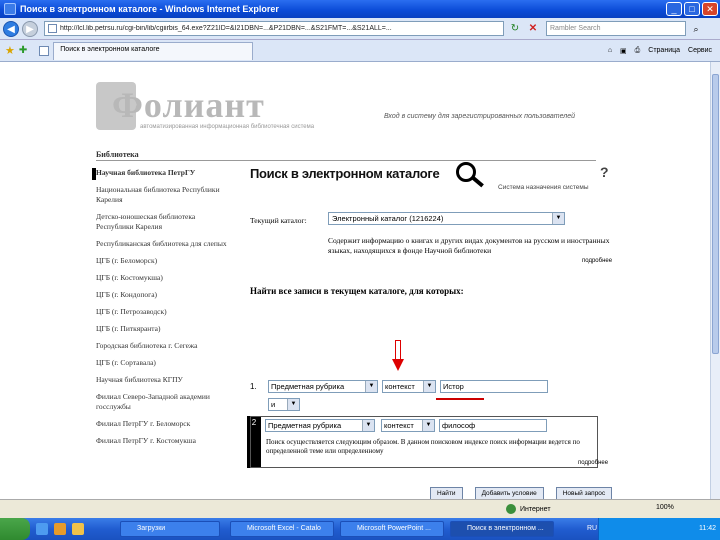 Image resolution: width=720 pixels, height=540 pixels. Describe the element at coordinates (153, 50) in the screenshot. I see `tab-active: Поиск в электронном каталоге` at that location.